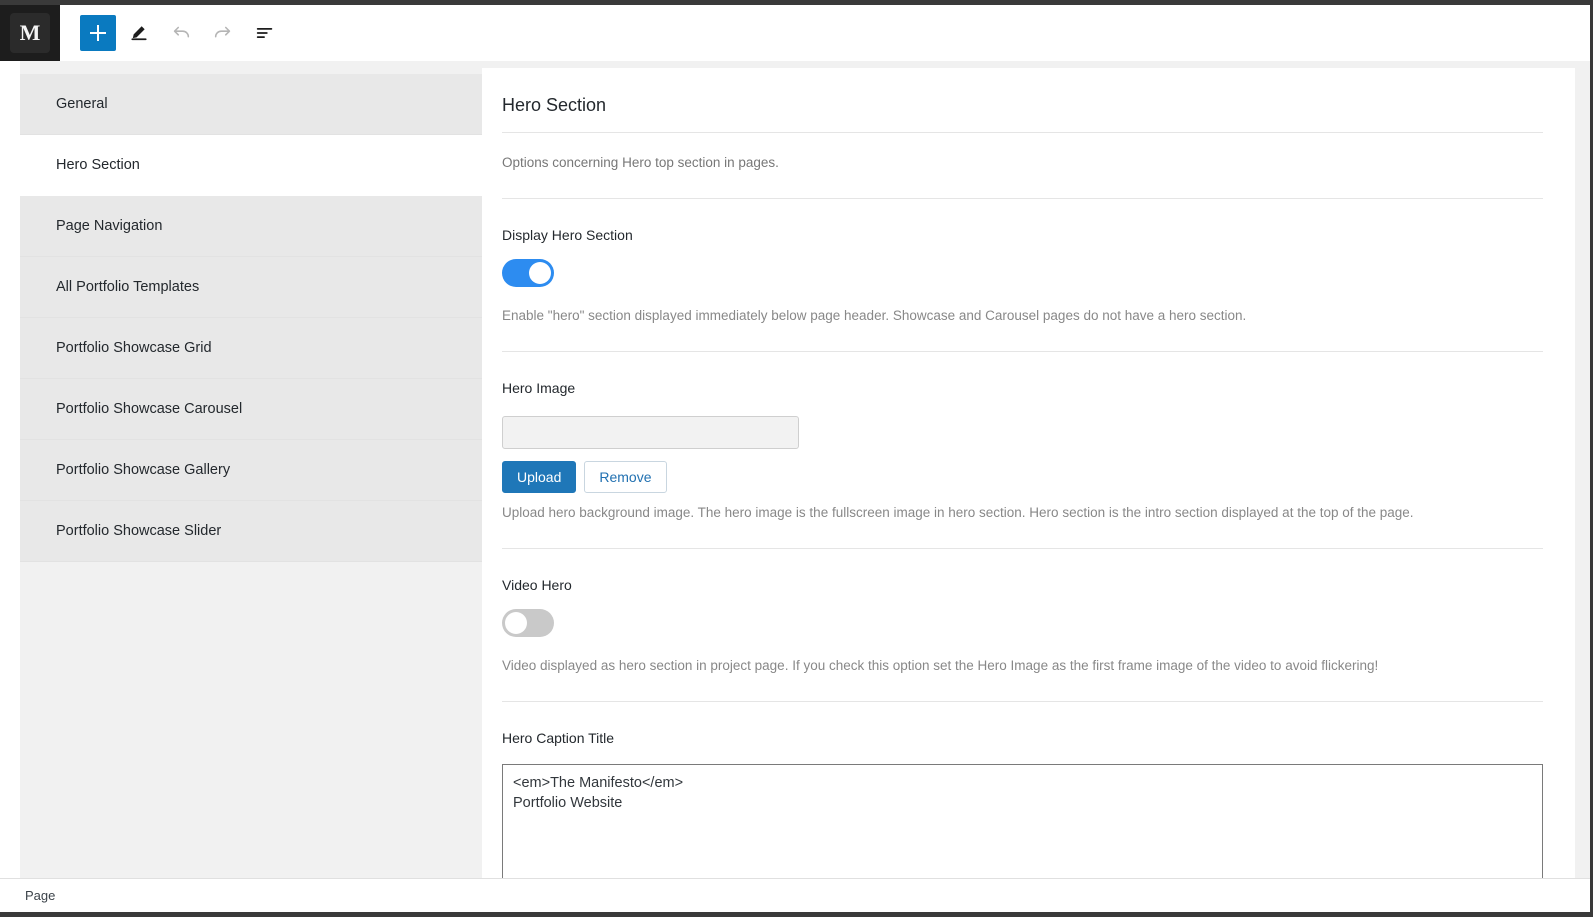  I want to click on sidebar-item-label: Page Navigation, so click(109, 226).